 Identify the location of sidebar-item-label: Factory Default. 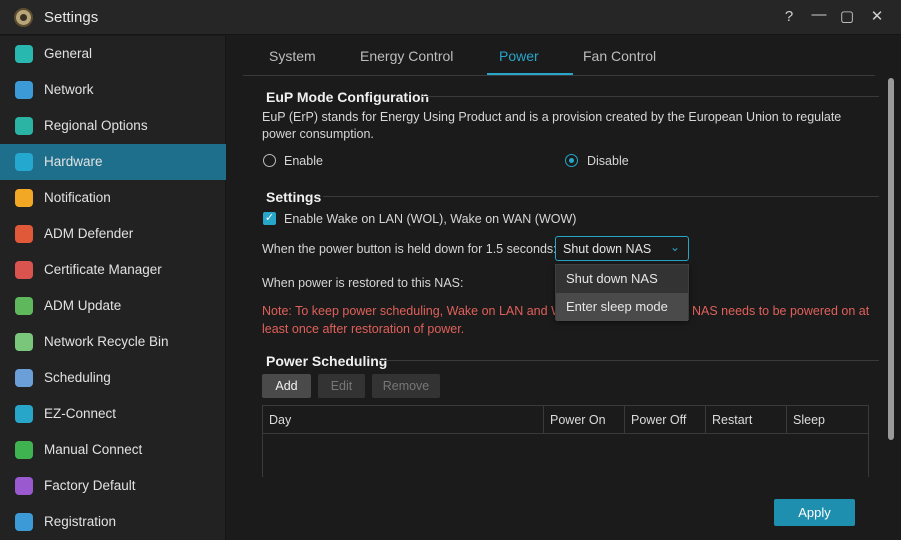
(90, 485).